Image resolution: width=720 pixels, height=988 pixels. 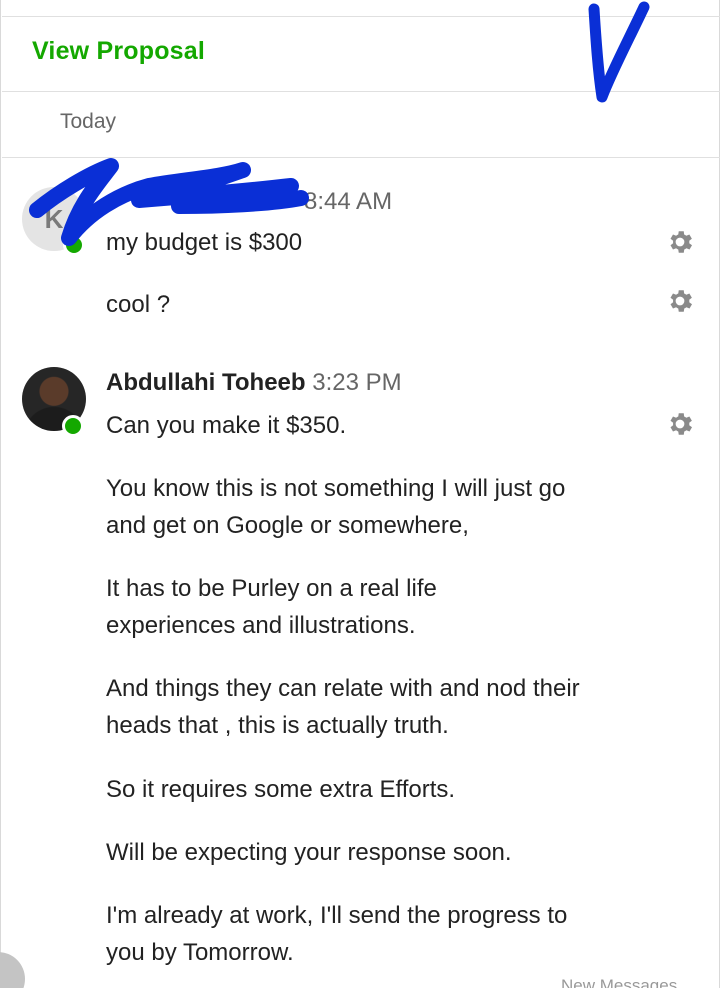 What do you see at coordinates (12, 970) in the screenshot?
I see `scroll-fab` at bounding box center [12, 970].